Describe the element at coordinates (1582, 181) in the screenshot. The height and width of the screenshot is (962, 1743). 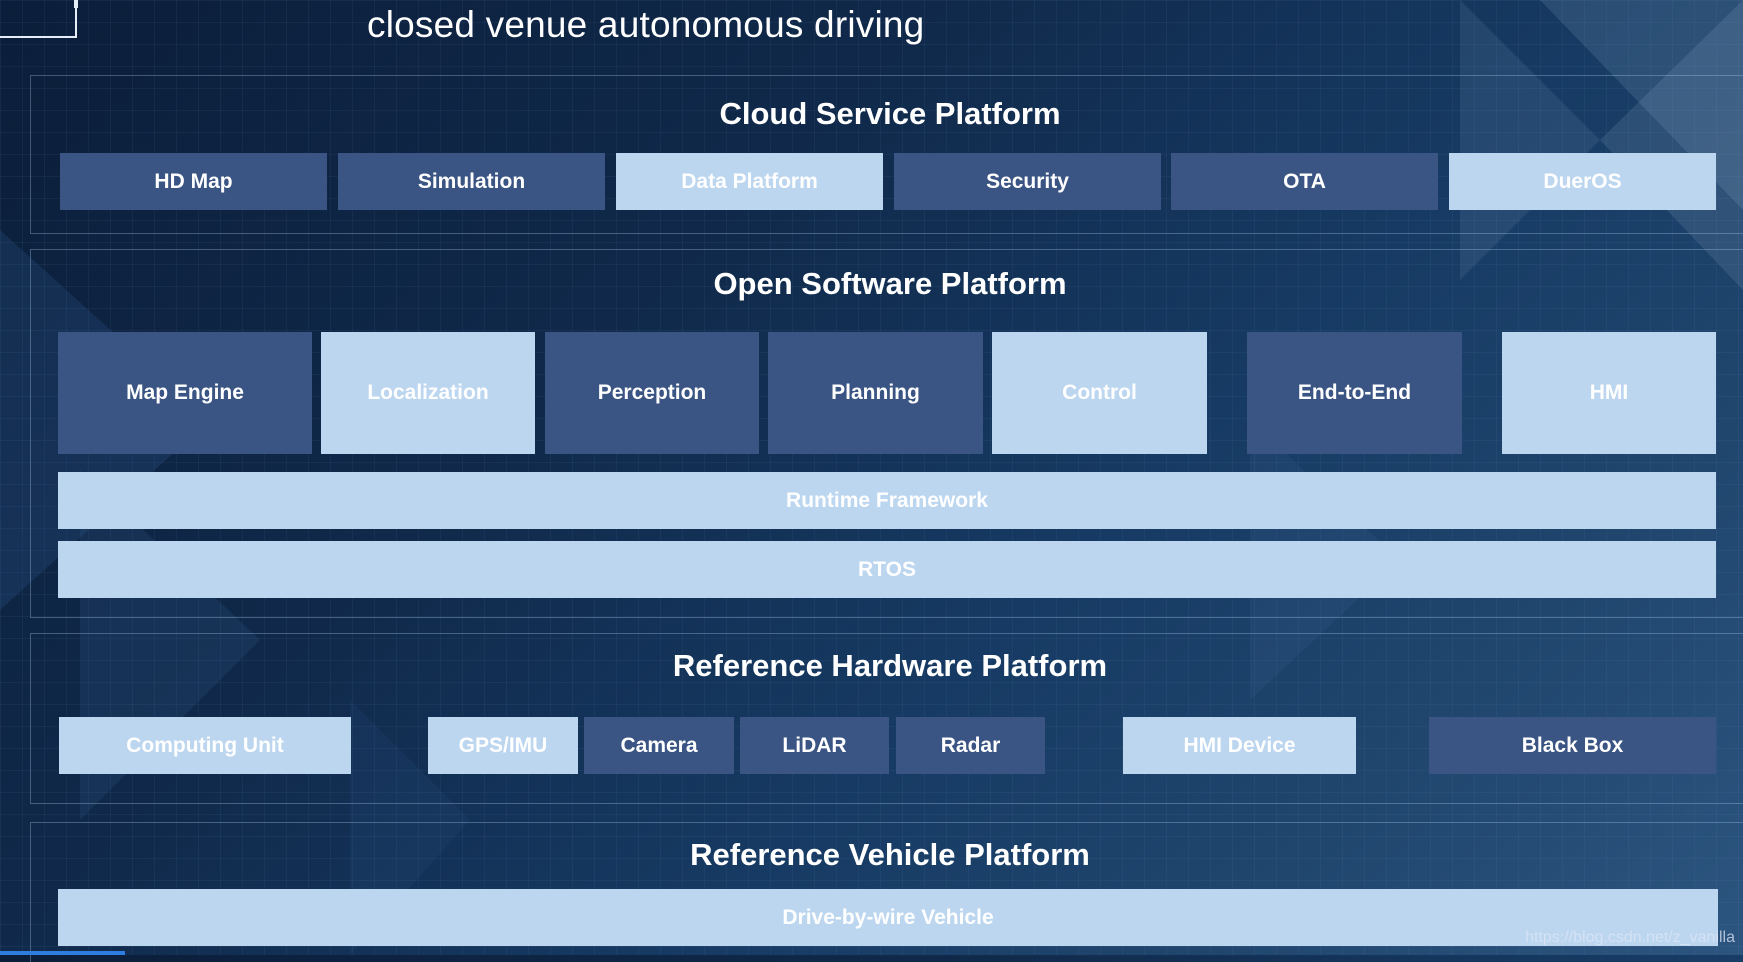
I see `cloud-item-dueros: DuerOS` at that location.